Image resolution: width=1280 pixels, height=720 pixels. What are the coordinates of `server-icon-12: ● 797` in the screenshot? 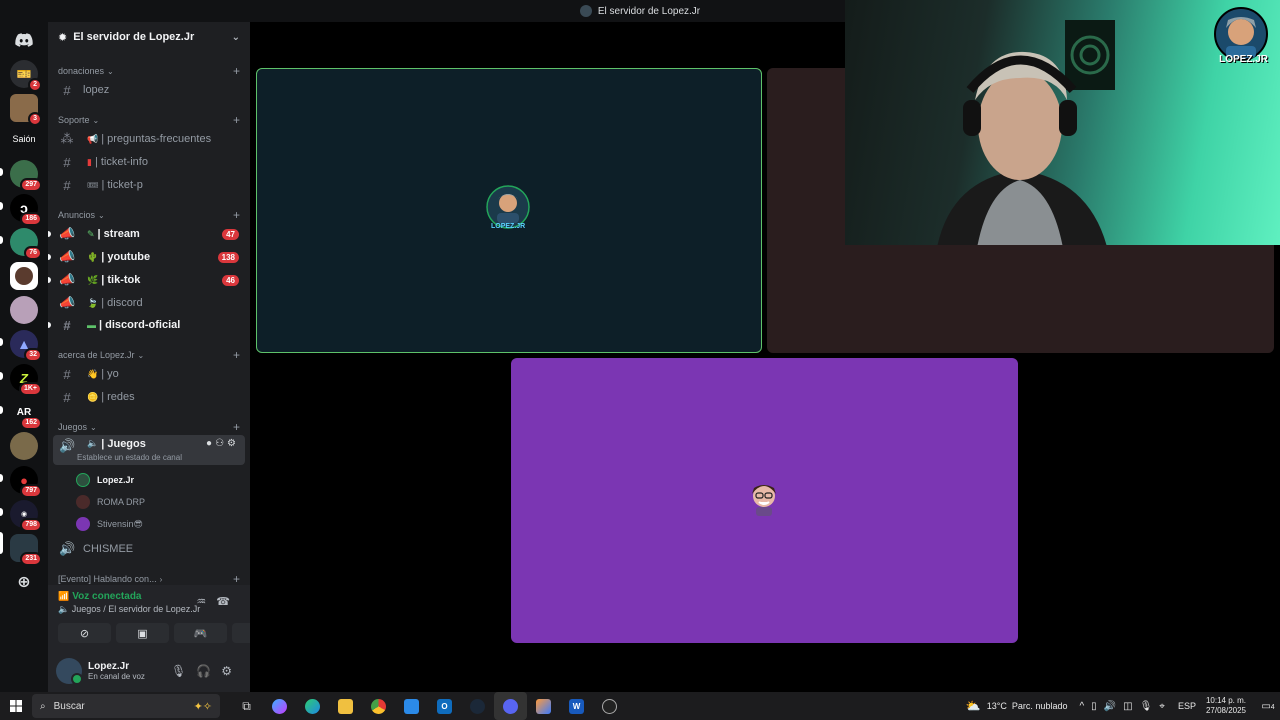 It's located at (26, 482).